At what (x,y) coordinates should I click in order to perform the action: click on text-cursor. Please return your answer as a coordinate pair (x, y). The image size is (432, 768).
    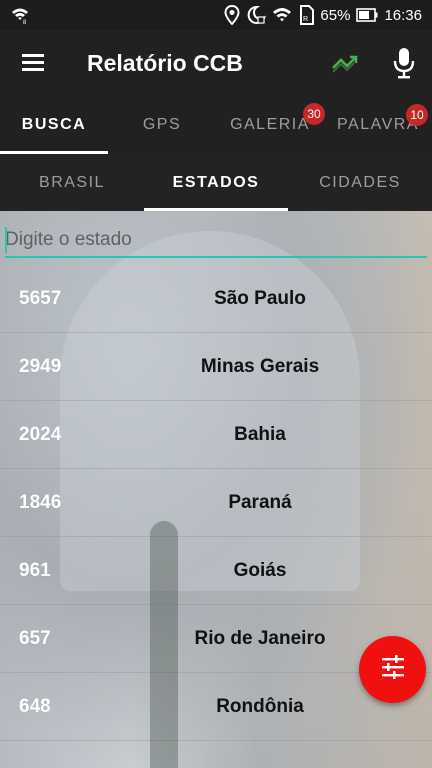
    Looking at the image, I should click on (6, 240).